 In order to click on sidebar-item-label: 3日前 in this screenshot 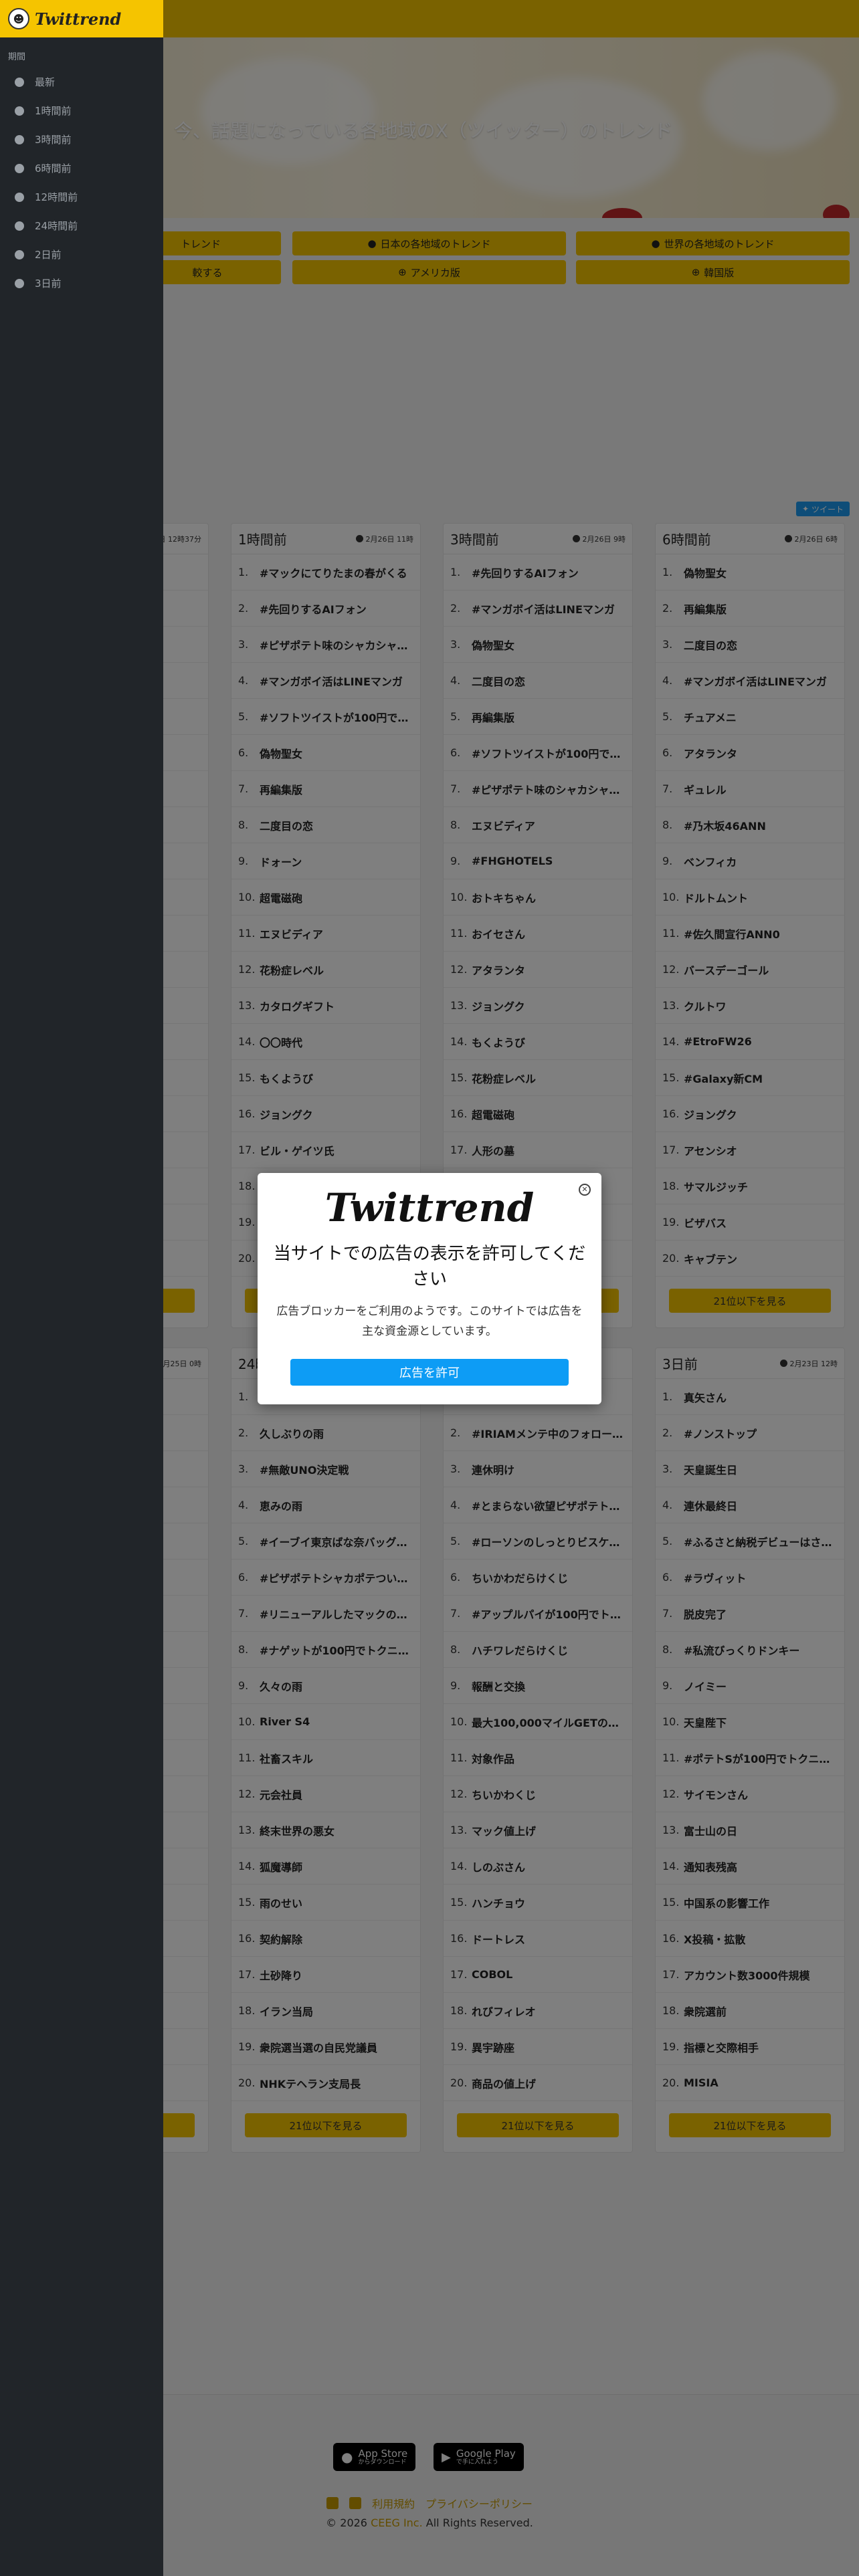, I will do `click(48, 284)`.